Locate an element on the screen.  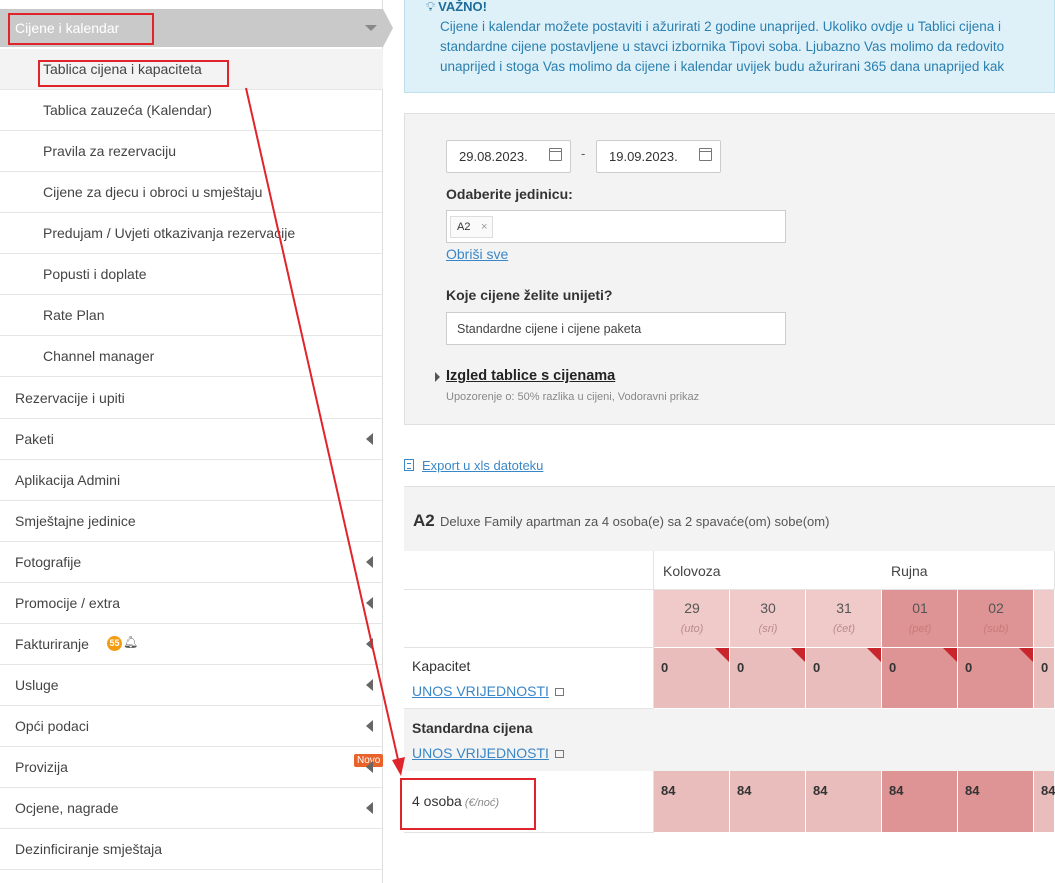
sidebar-item-label: Promocije / extra is located at coordinates (68, 603).